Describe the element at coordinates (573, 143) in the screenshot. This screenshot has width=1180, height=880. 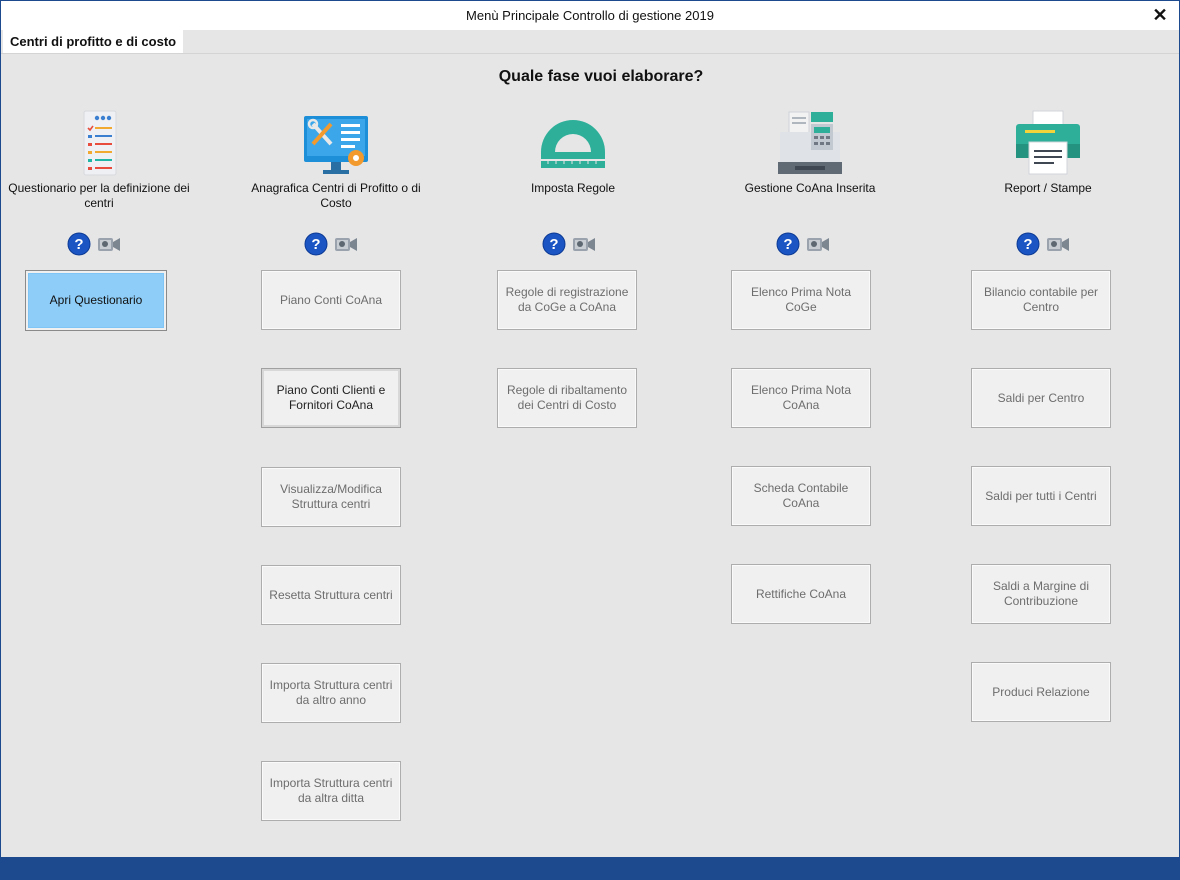
I see `protractor-icon` at that location.